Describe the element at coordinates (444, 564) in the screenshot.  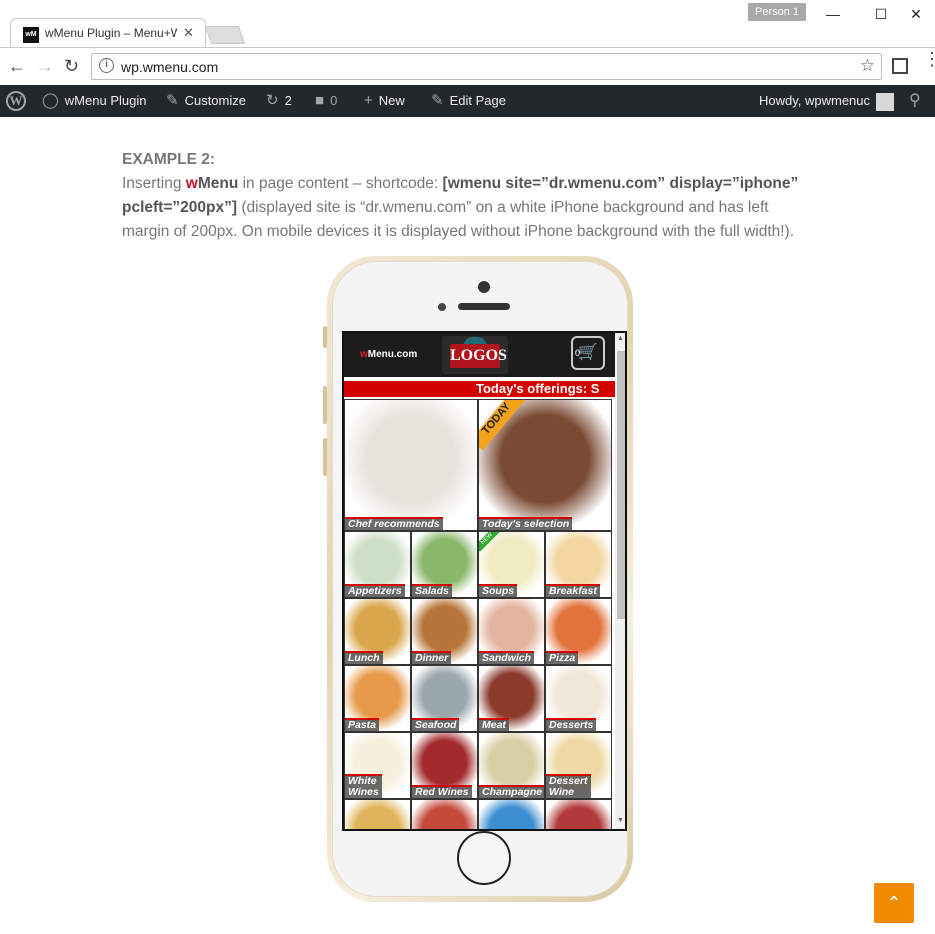
I see `menu-tile: Salads` at that location.